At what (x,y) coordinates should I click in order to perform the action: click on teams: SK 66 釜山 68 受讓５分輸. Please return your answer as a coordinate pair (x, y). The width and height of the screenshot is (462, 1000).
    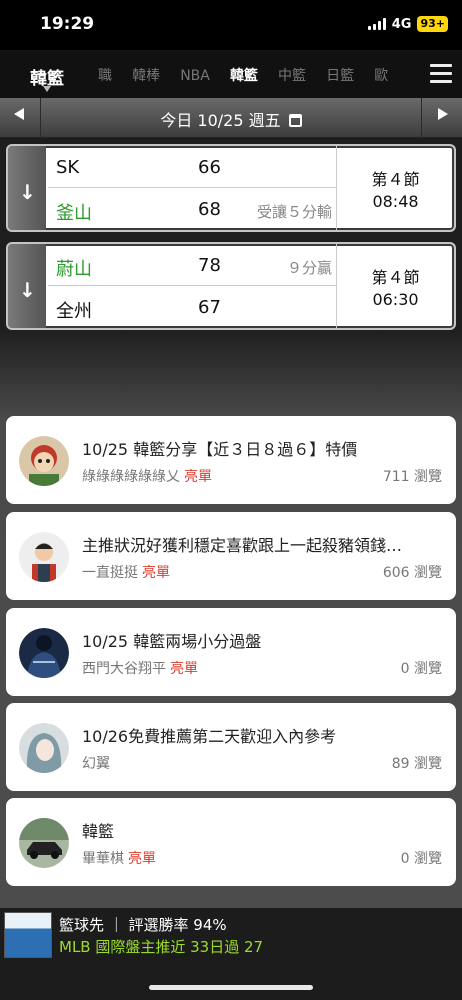
    Looking at the image, I should click on (192, 189).